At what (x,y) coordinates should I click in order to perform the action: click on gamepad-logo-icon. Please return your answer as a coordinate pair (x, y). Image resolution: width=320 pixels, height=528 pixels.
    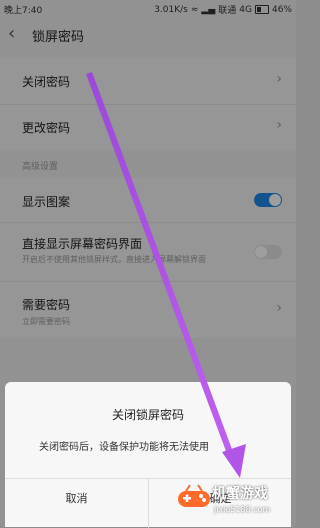
    Looking at the image, I should click on (194, 495).